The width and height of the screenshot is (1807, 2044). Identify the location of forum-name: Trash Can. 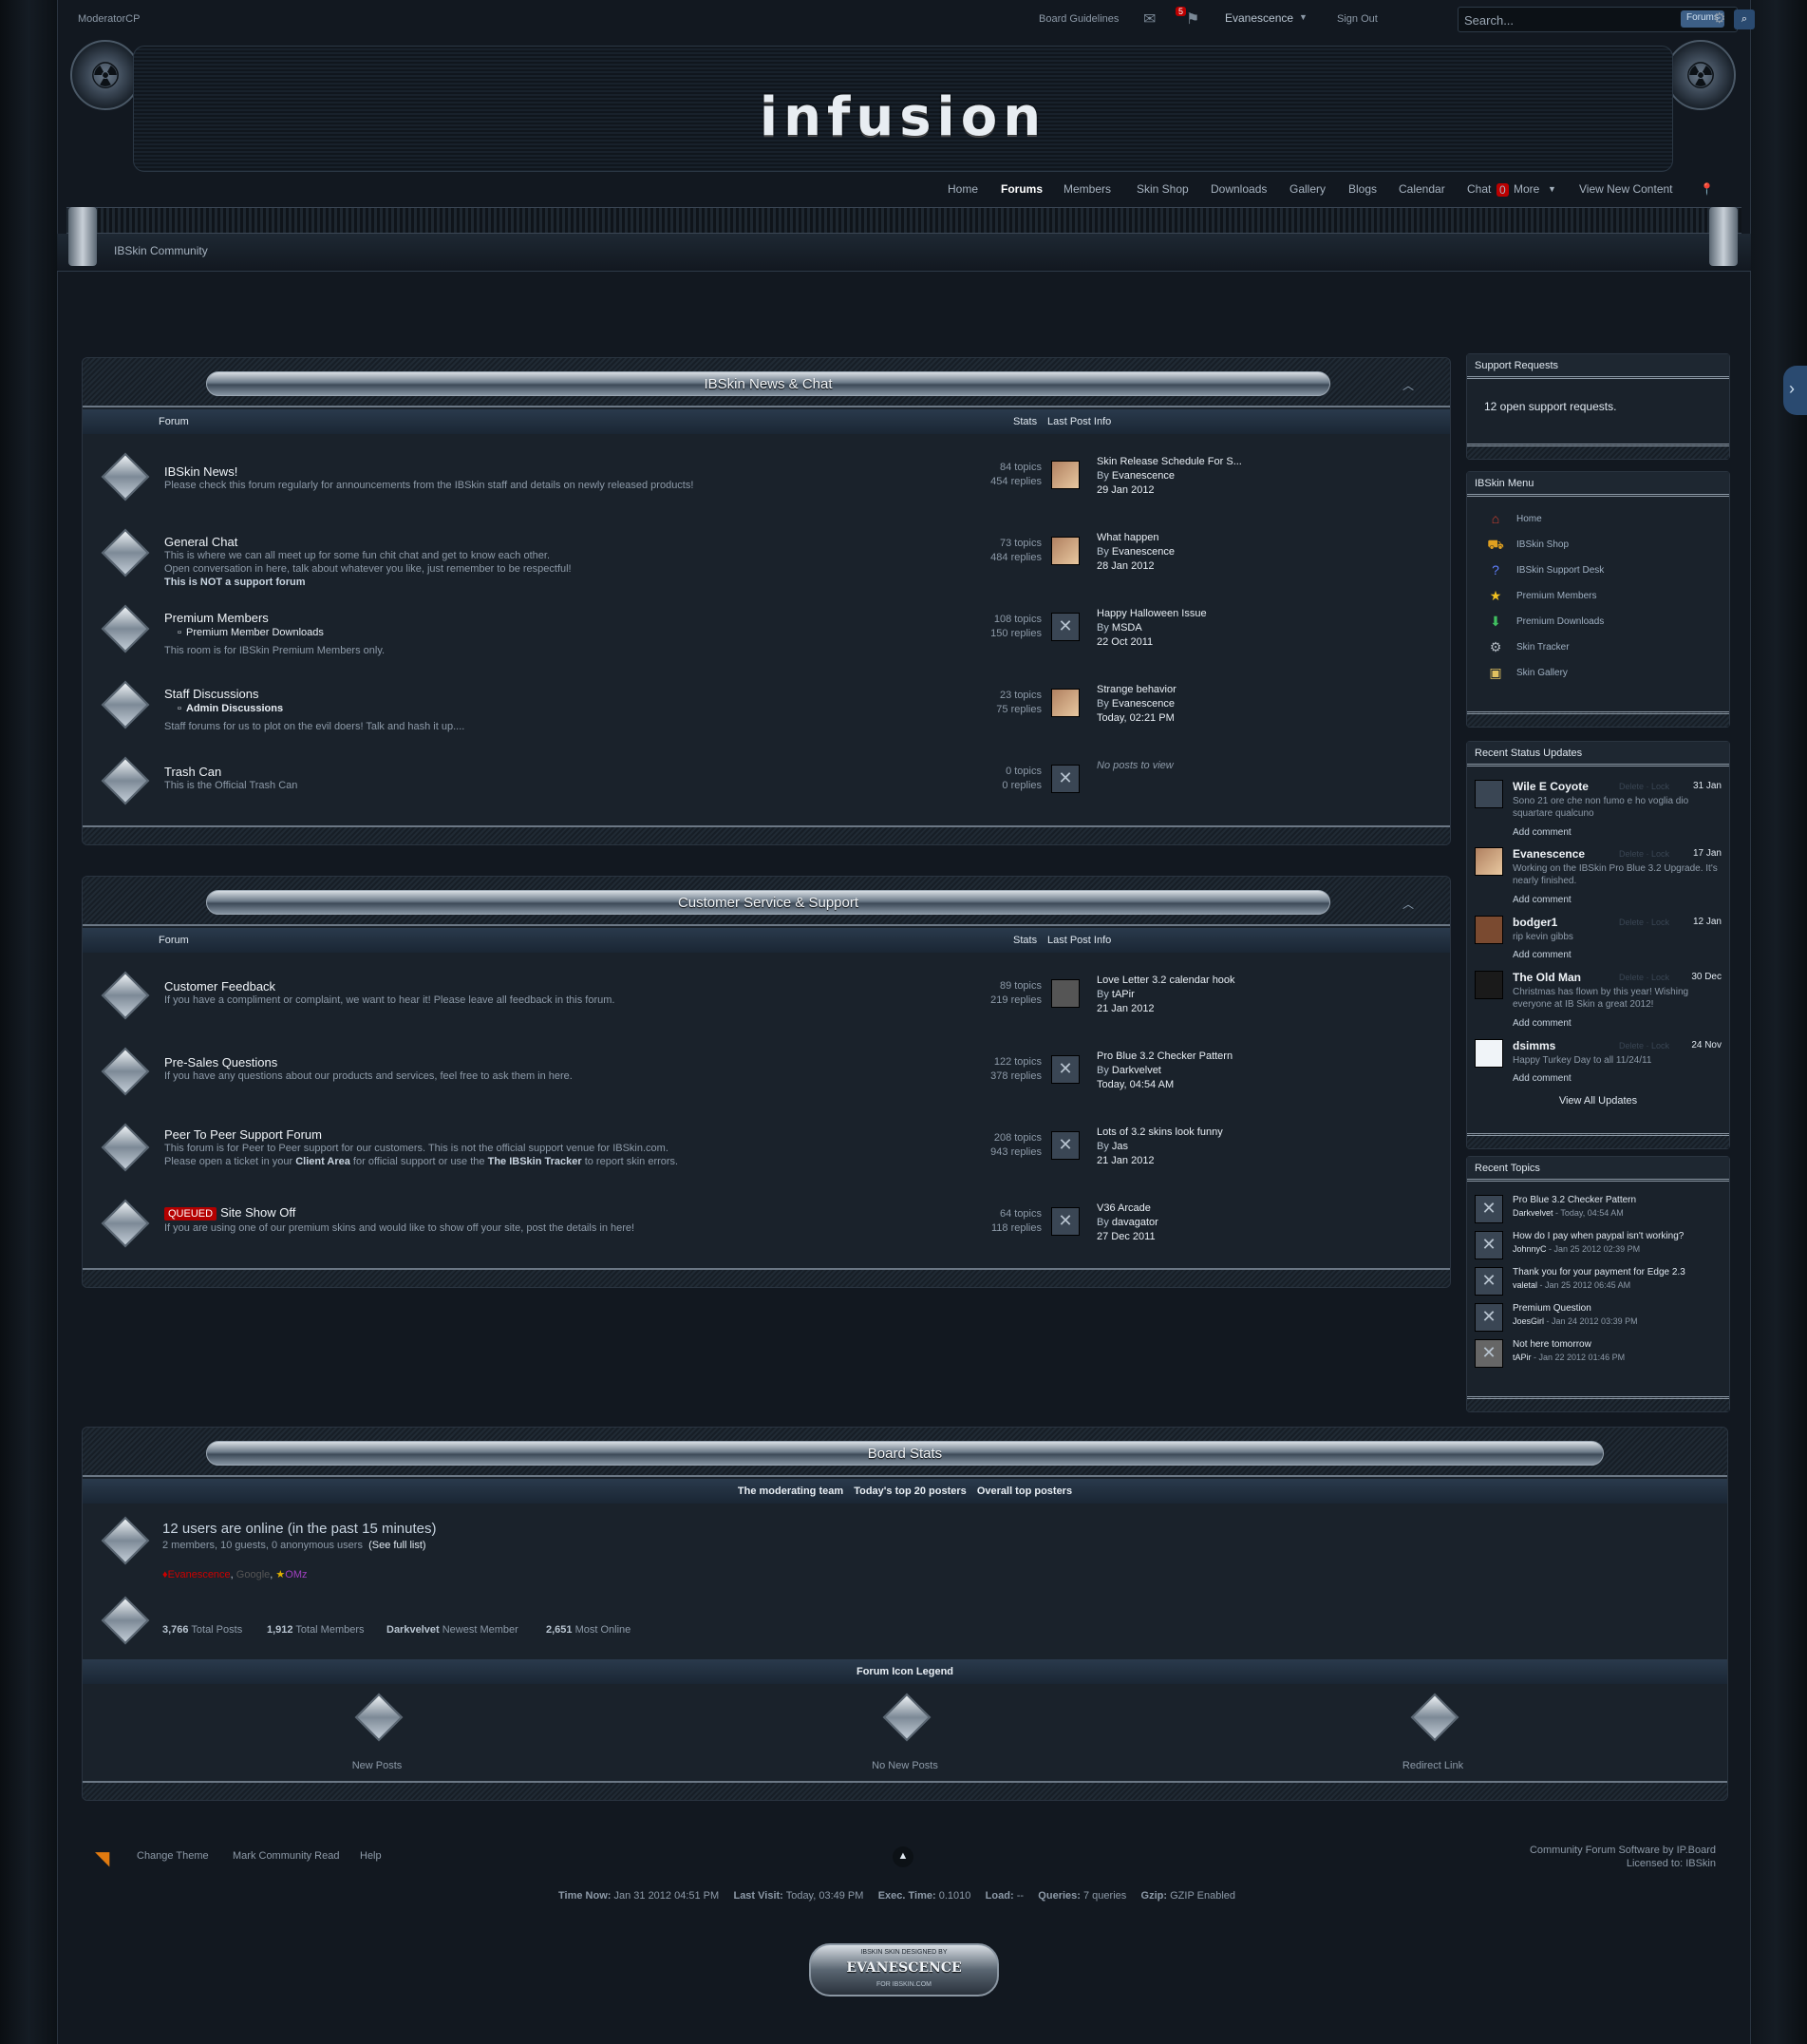
(193, 772).